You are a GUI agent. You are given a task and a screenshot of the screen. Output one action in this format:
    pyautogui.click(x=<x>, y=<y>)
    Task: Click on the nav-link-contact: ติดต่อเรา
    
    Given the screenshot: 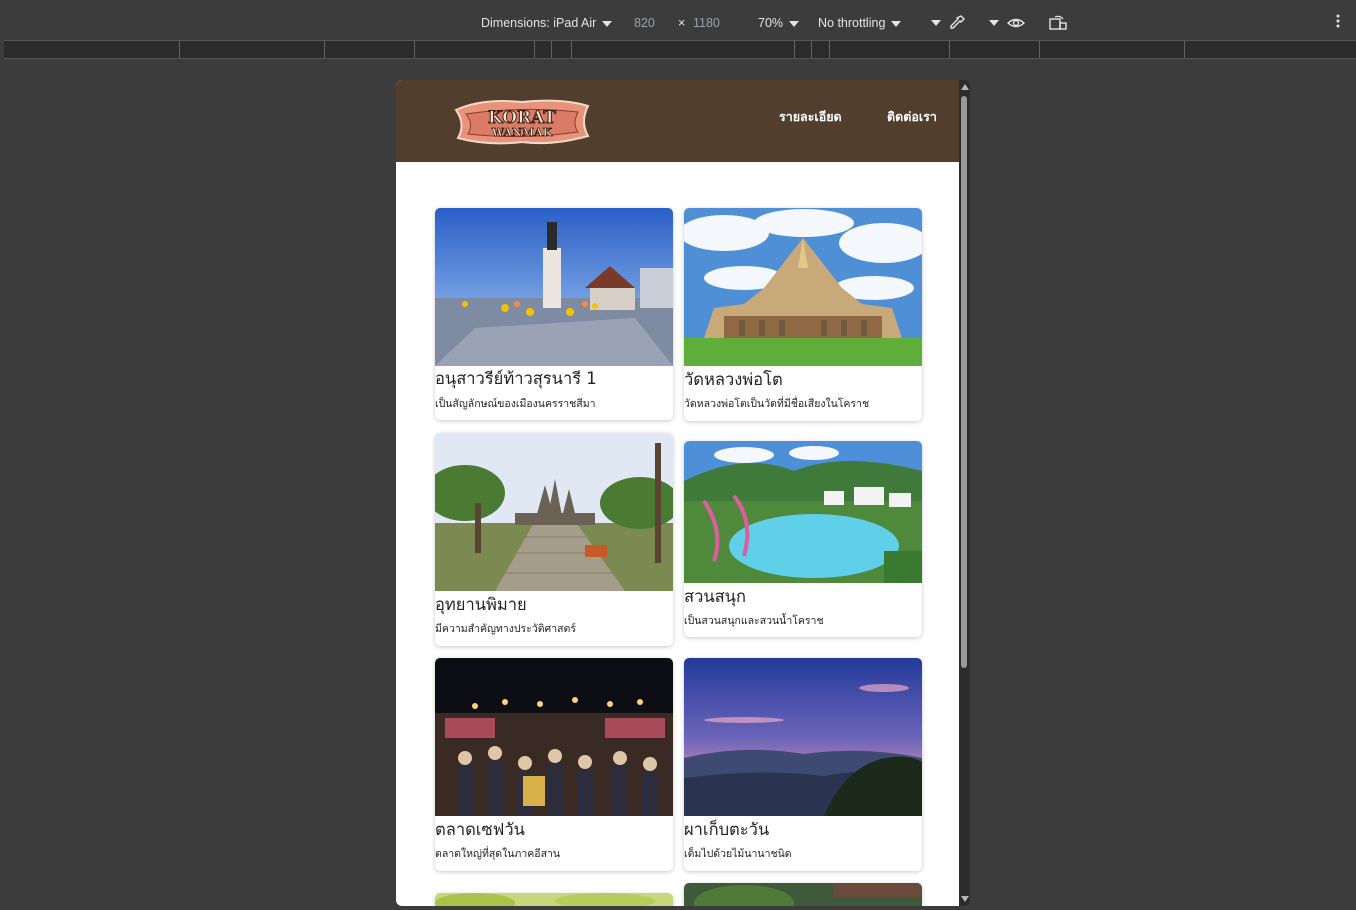 What is the action you would take?
    pyautogui.click(x=912, y=117)
    